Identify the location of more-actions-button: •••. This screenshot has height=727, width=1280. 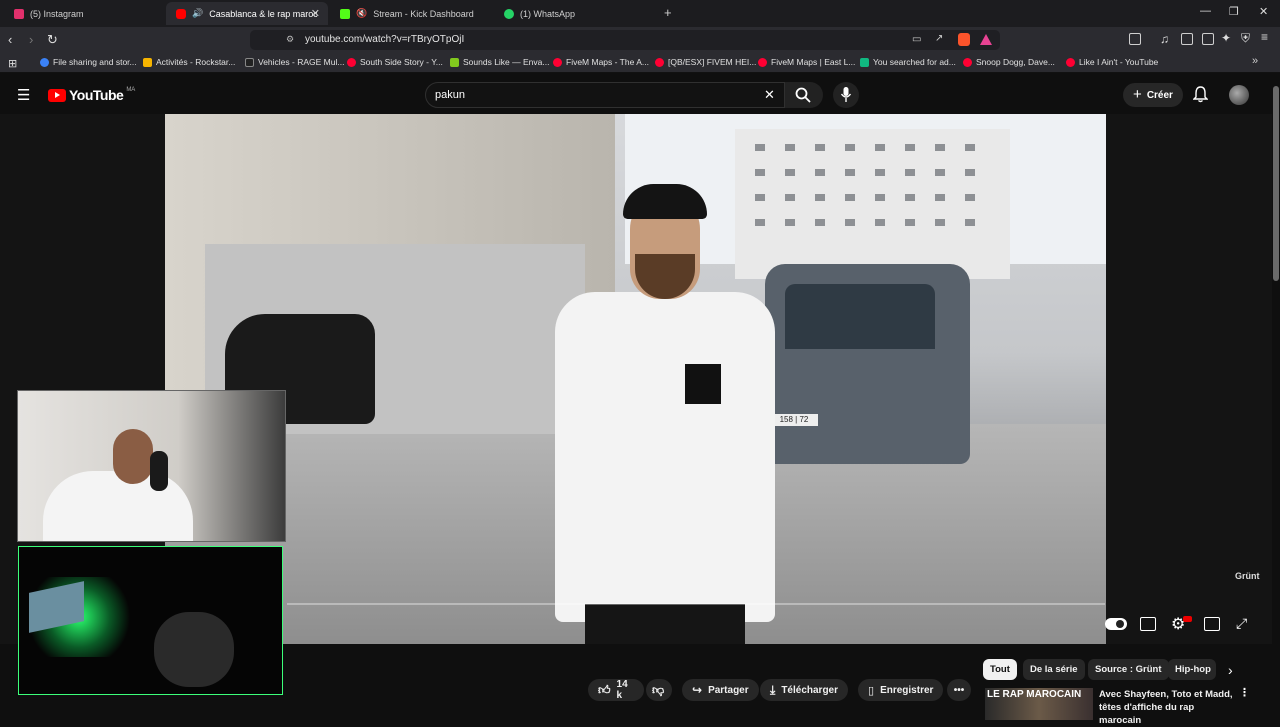
(959, 690).